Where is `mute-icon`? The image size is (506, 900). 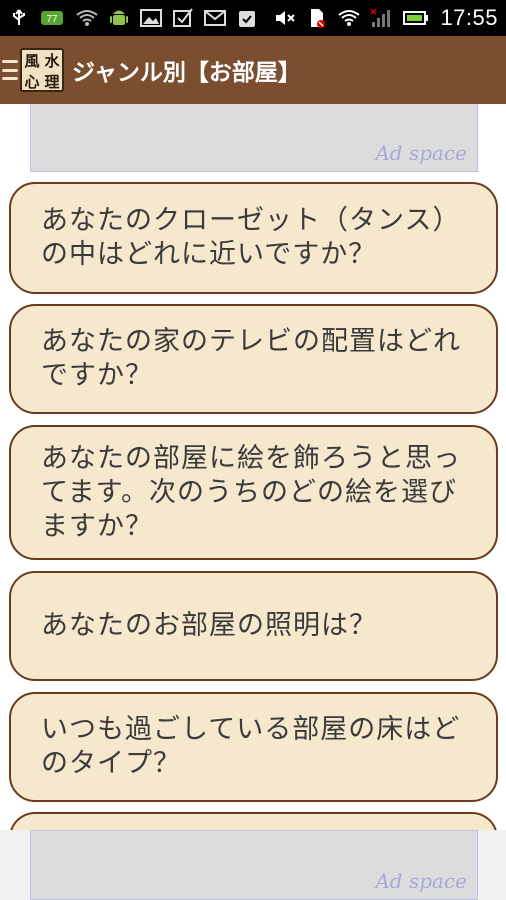 mute-icon is located at coordinates (285, 18).